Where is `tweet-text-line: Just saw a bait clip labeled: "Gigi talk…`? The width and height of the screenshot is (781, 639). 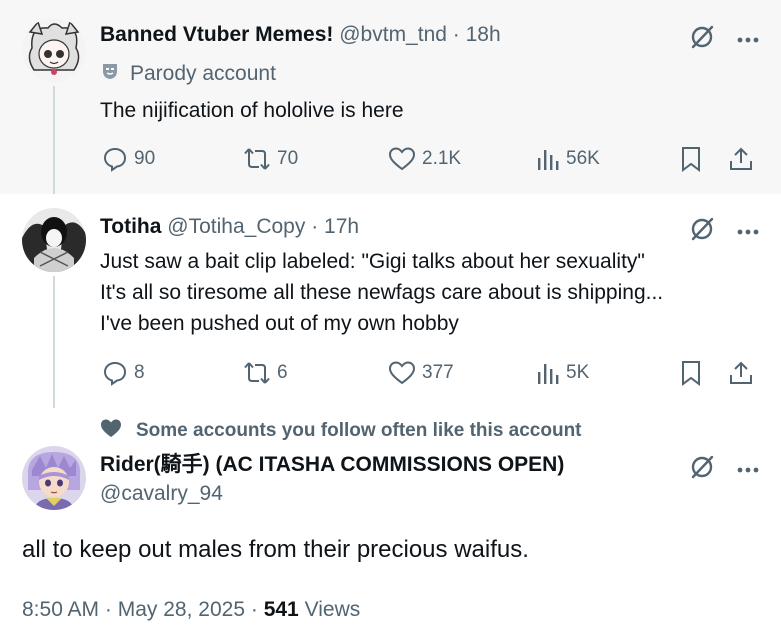
tweet-text-line: Just saw a bait clip labeled: "Gigi talk… is located at coordinates (372, 261).